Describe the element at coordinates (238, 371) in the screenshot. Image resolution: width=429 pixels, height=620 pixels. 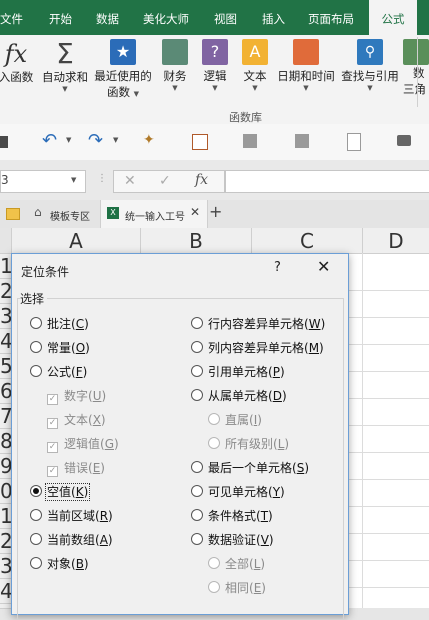
I see `option-precedents: 引用单元格(P)` at that location.